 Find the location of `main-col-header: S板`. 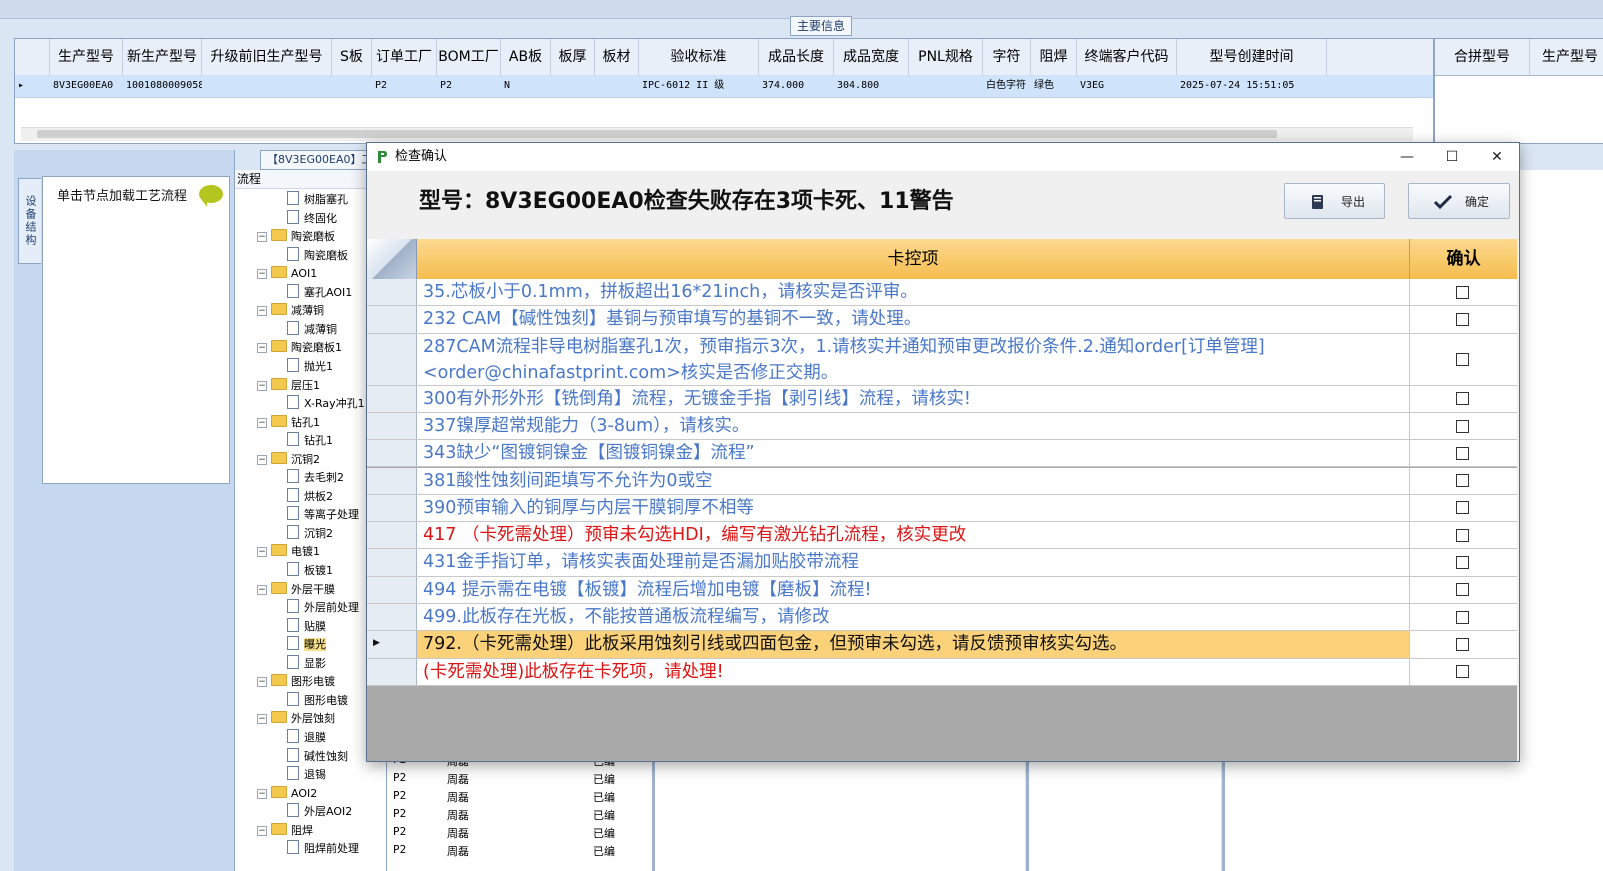

main-col-header: S板 is located at coordinates (352, 57).